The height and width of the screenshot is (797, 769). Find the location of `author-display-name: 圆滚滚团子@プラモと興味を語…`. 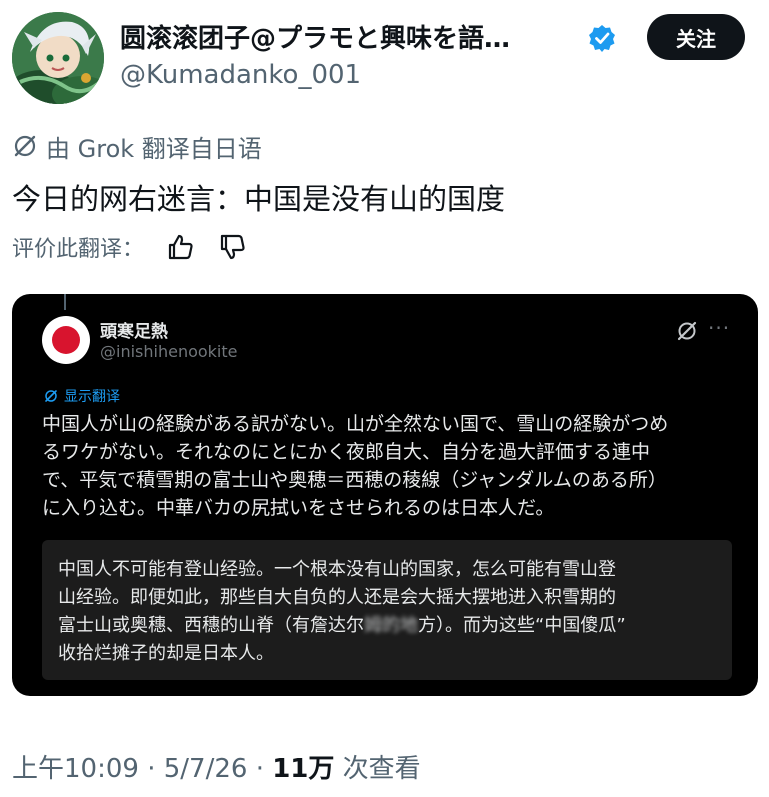

author-display-name: 圆滚滚团子@プラモと興味を語… is located at coordinates (351, 36).